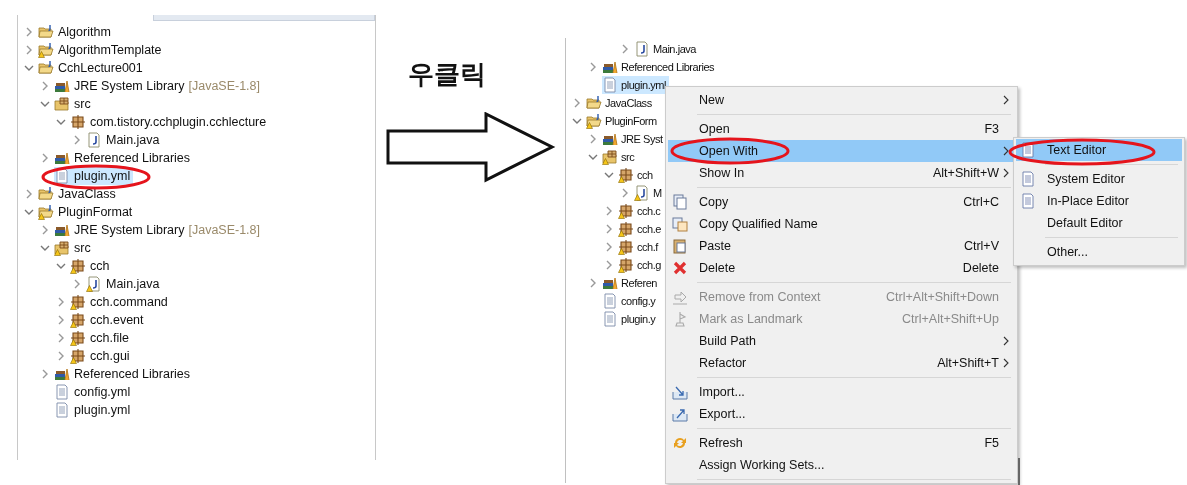  What do you see at coordinates (94, 392) in the screenshot?
I see `tree-item: config.yml` at bounding box center [94, 392].